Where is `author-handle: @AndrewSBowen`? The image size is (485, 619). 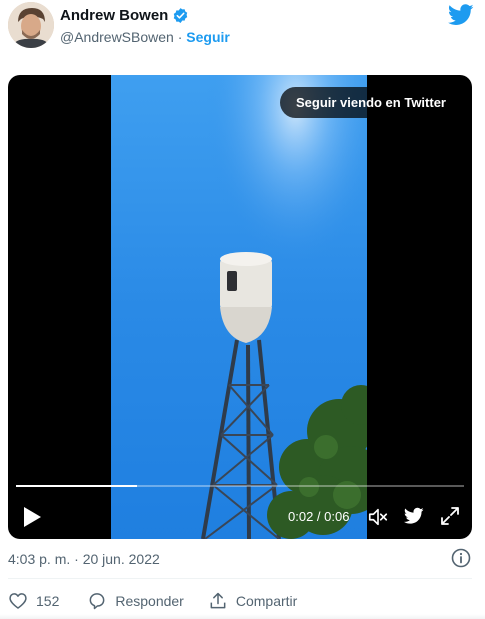 author-handle: @AndrewSBowen is located at coordinates (117, 37).